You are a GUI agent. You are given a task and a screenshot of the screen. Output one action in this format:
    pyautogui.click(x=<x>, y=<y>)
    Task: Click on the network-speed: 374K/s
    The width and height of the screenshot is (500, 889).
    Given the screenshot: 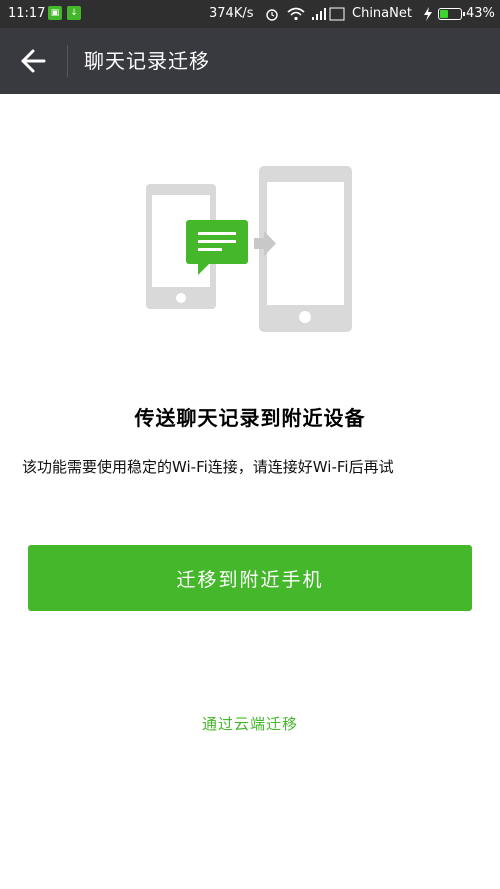 What is the action you would take?
    pyautogui.click(x=231, y=13)
    